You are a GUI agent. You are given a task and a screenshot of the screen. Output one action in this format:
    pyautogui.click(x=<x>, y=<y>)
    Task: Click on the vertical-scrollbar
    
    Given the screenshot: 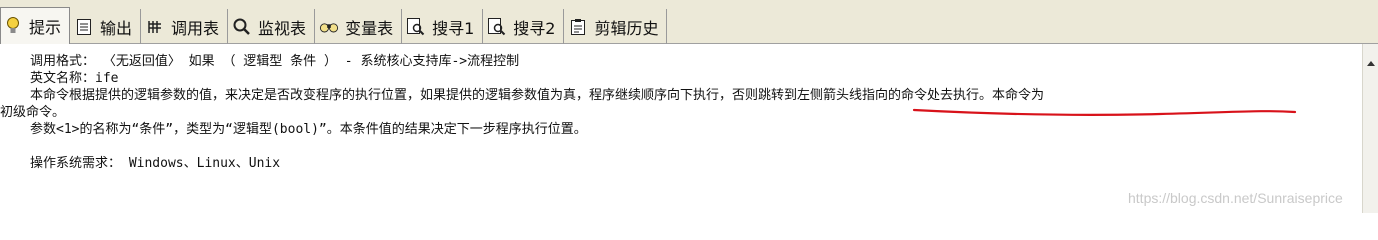 What is the action you would take?
    pyautogui.click(x=1370, y=128)
    